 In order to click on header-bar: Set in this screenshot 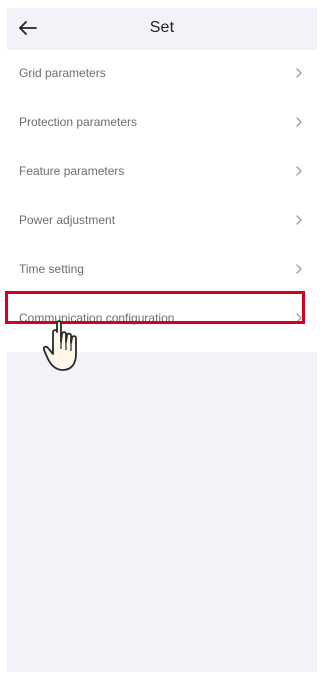, I will do `click(162, 28)`.